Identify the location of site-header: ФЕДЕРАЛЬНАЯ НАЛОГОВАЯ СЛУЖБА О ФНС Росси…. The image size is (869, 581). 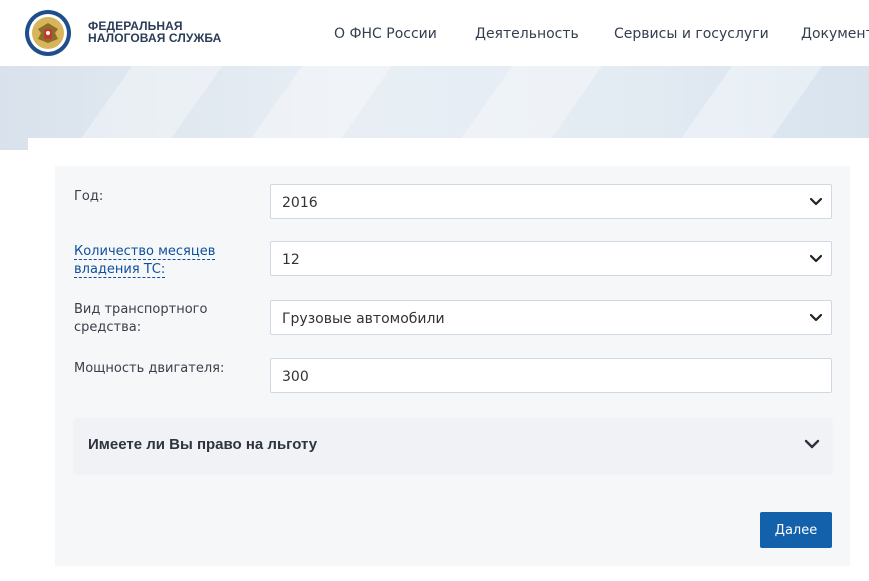
(434, 33).